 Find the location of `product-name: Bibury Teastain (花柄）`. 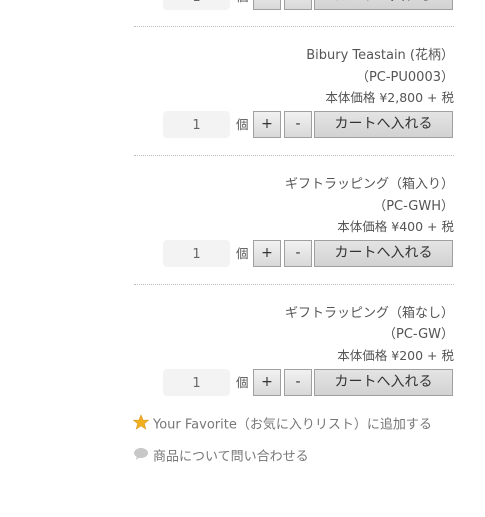

product-name: Bibury Teastain (花柄） is located at coordinates (380, 55).